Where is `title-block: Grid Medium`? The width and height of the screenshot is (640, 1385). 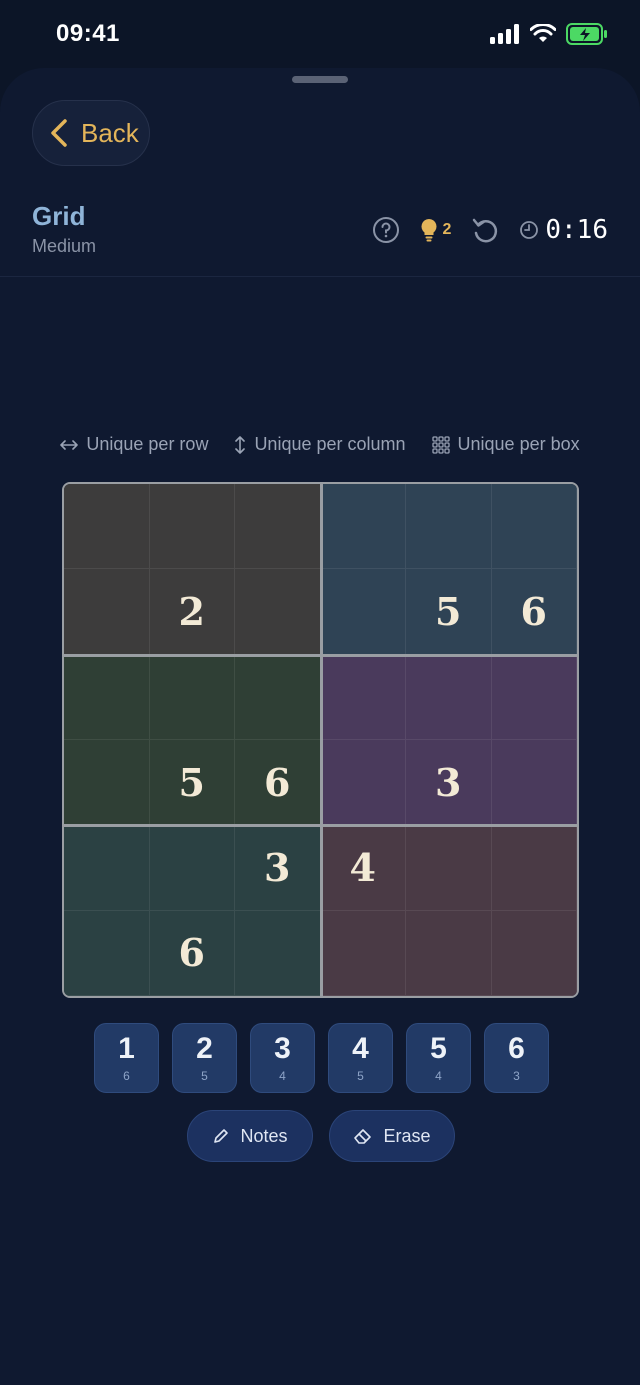
title-block: Grid Medium is located at coordinates (64, 229).